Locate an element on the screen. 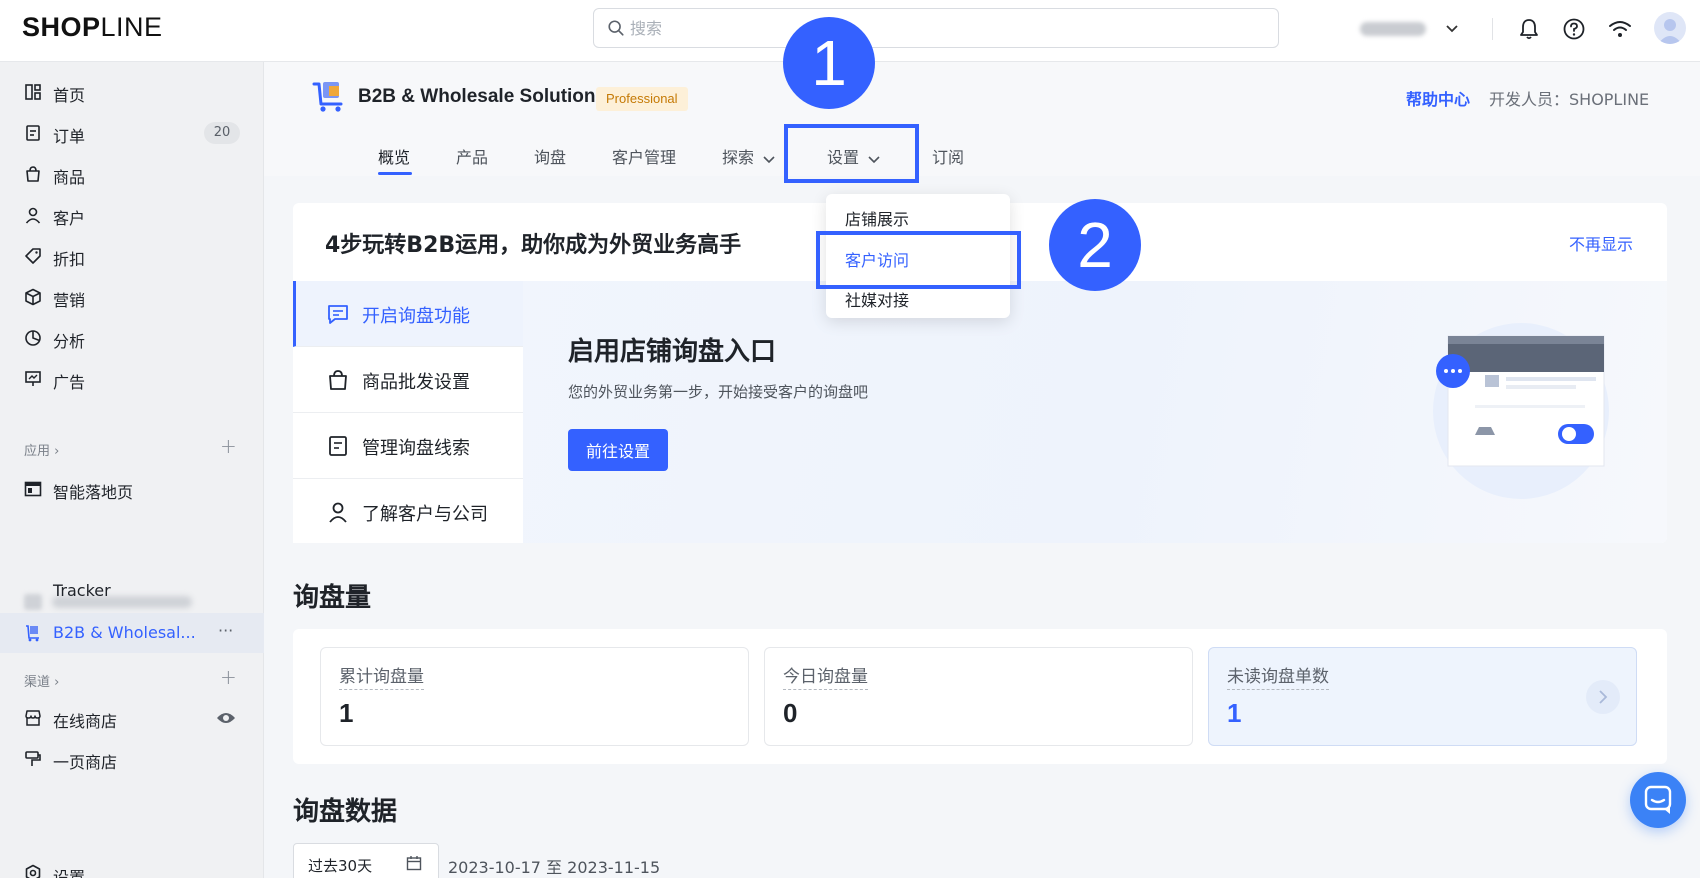 Image resolution: width=1700 pixels, height=878 pixels. sidebar-item-b2b-wholesale: B2B & Wholesal... ··· is located at coordinates (132, 633).